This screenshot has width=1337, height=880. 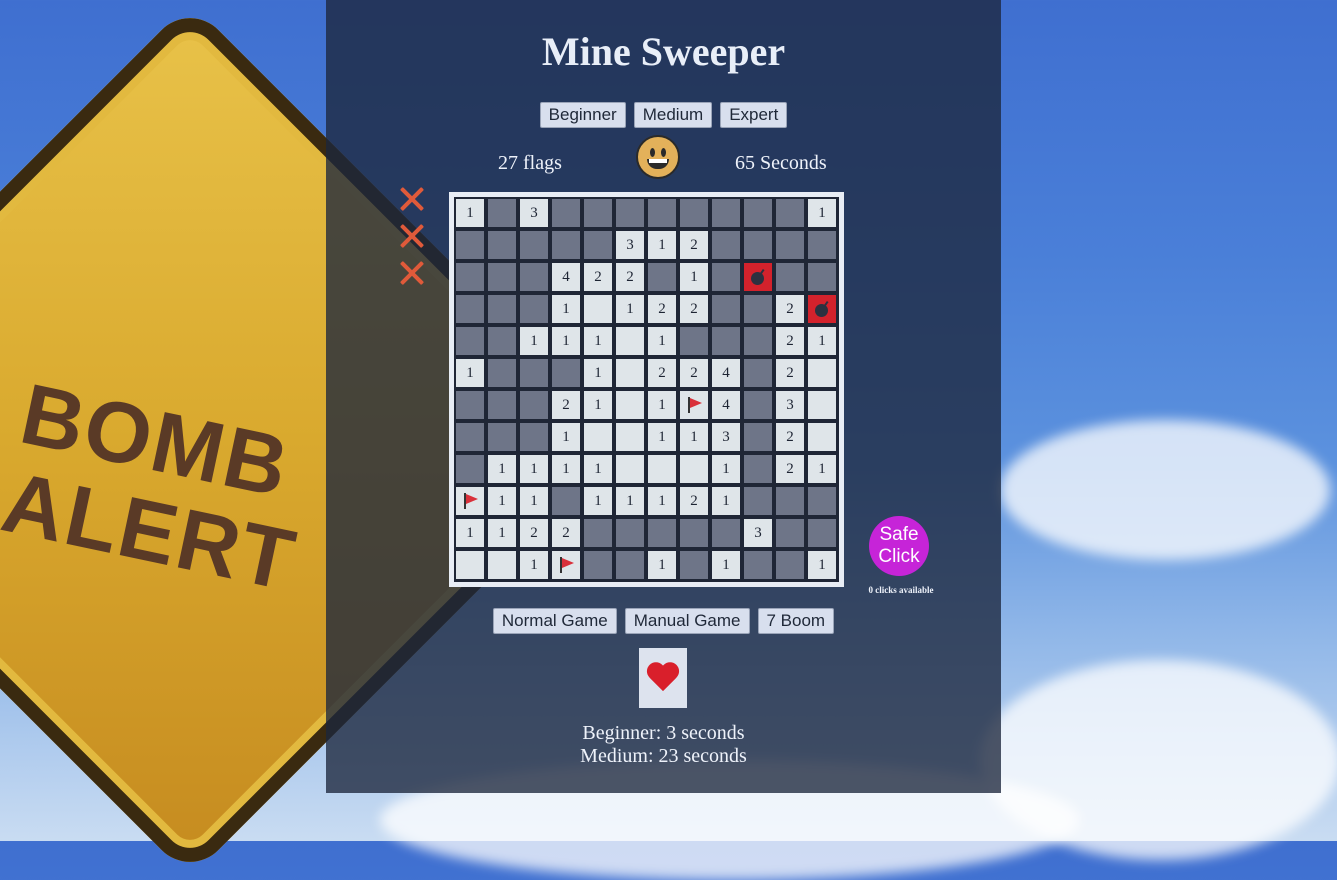 What do you see at coordinates (796, 621) in the screenshot?
I see `seven-boom-button: 7 Boom` at bounding box center [796, 621].